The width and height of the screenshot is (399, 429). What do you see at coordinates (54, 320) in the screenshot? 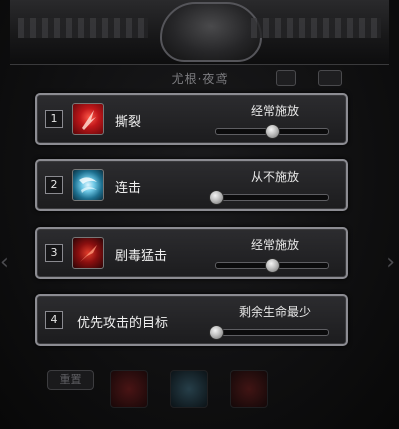
I see `skill-index-badge: 4` at bounding box center [54, 320].